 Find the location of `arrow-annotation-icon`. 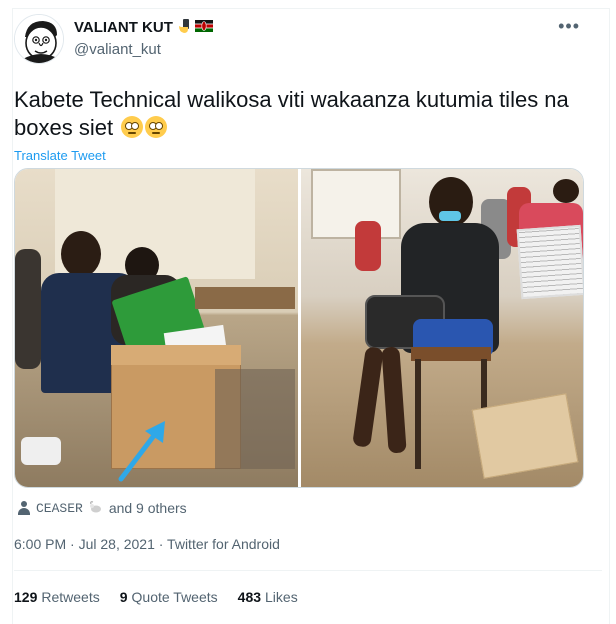

arrow-annotation-icon is located at coordinates (141, 451).